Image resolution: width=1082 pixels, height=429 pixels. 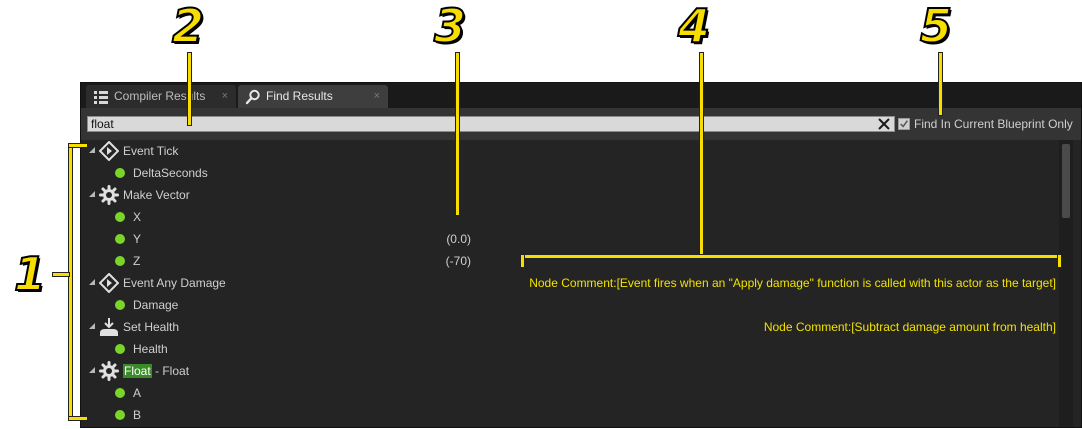 I want to click on annotation-number-1: 1, so click(x=30, y=274).